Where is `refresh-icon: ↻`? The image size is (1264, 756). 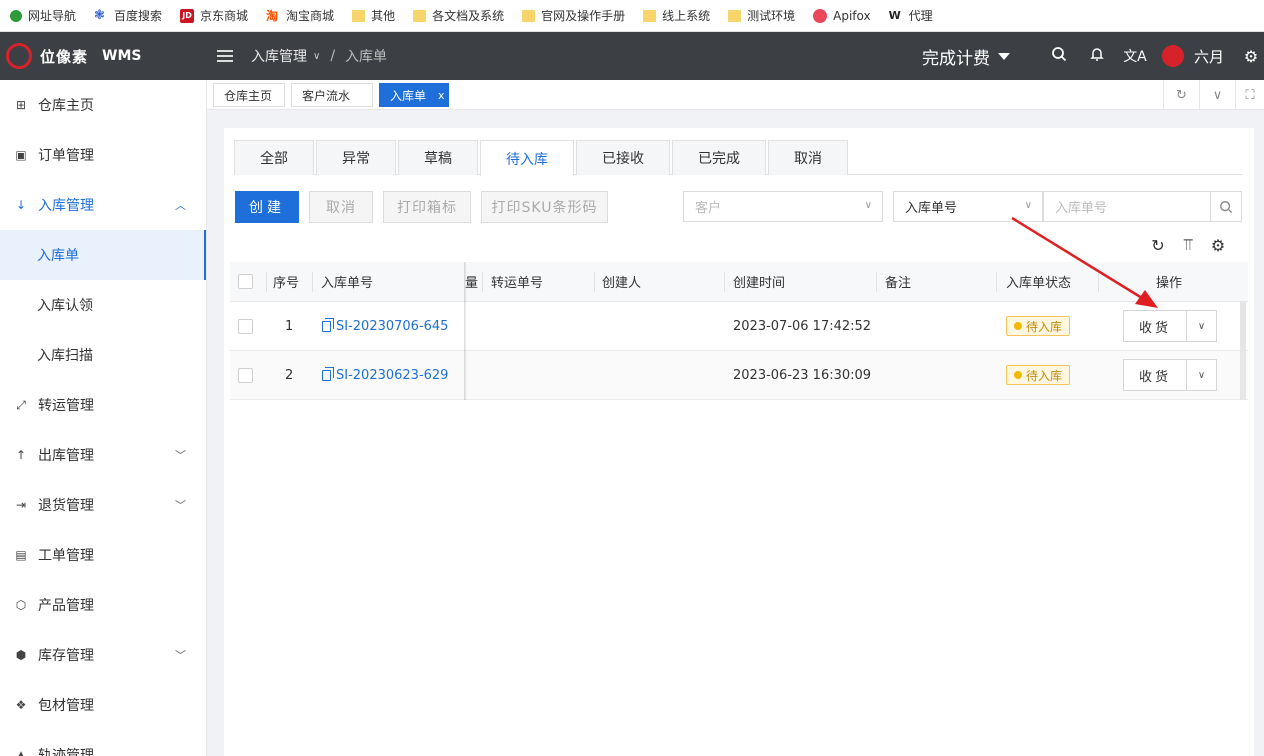
refresh-icon: ↻ is located at coordinates (1158, 245).